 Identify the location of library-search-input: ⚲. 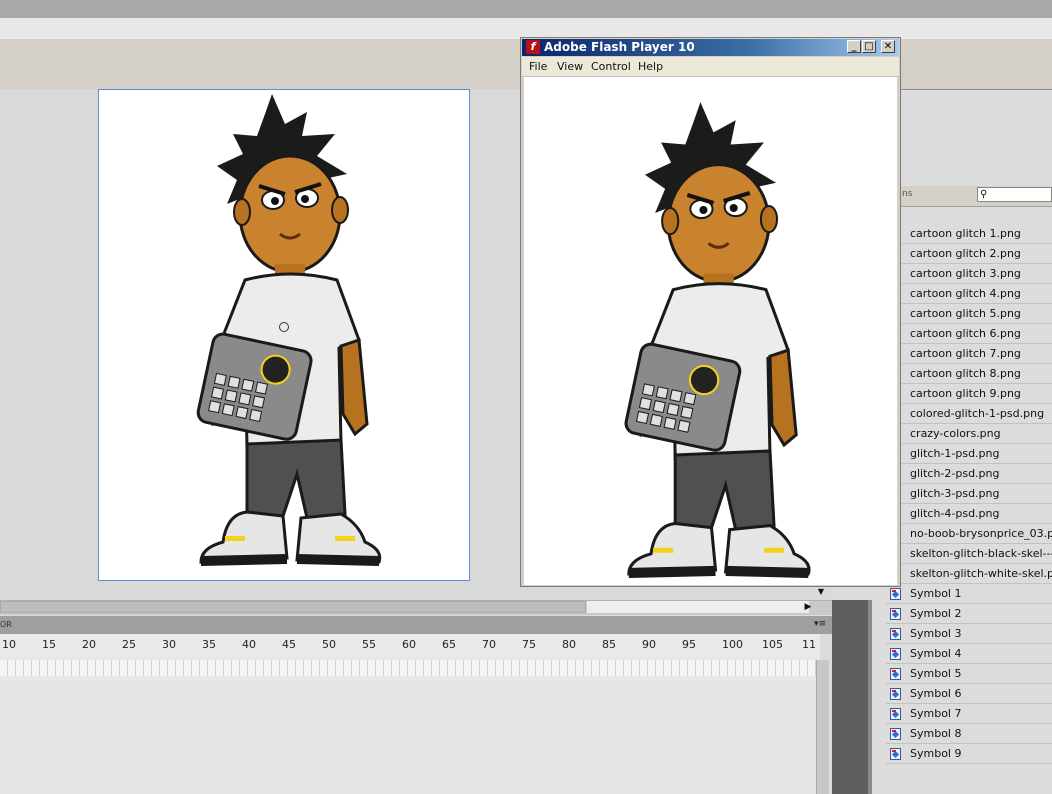
(1014, 194).